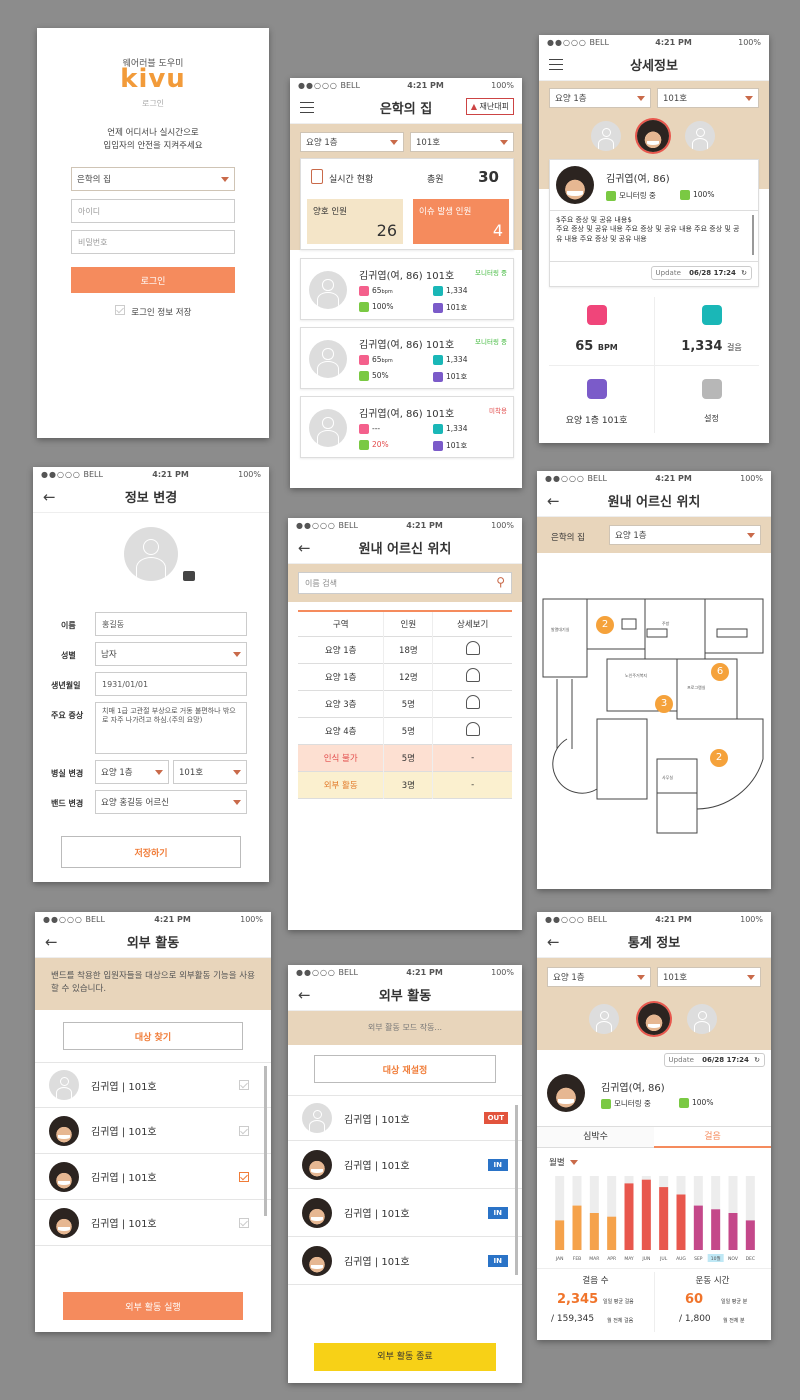  What do you see at coordinates (407, 276) in the screenshot?
I see `resident-name: 김귀엽(여, 86) 101호` at bounding box center [407, 276].